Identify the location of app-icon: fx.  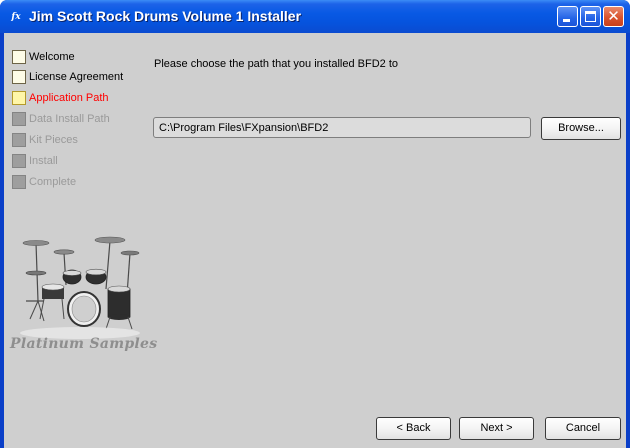
(16, 17).